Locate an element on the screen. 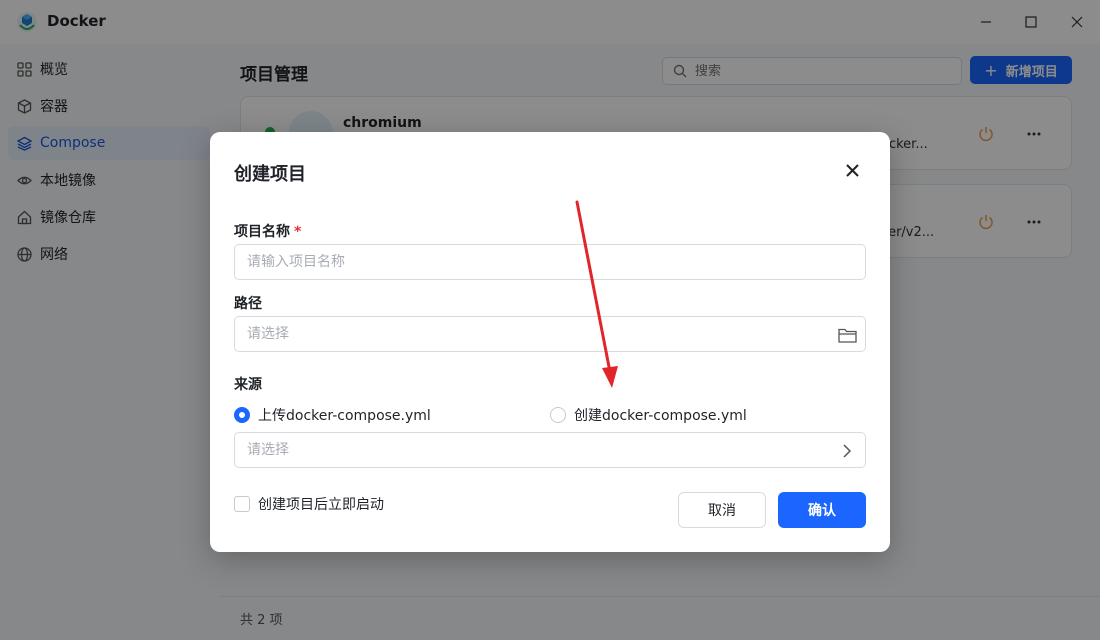 This screenshot has width=1100, height=640. dialog-title: 创建项目 is located at coordinates (270, 174).